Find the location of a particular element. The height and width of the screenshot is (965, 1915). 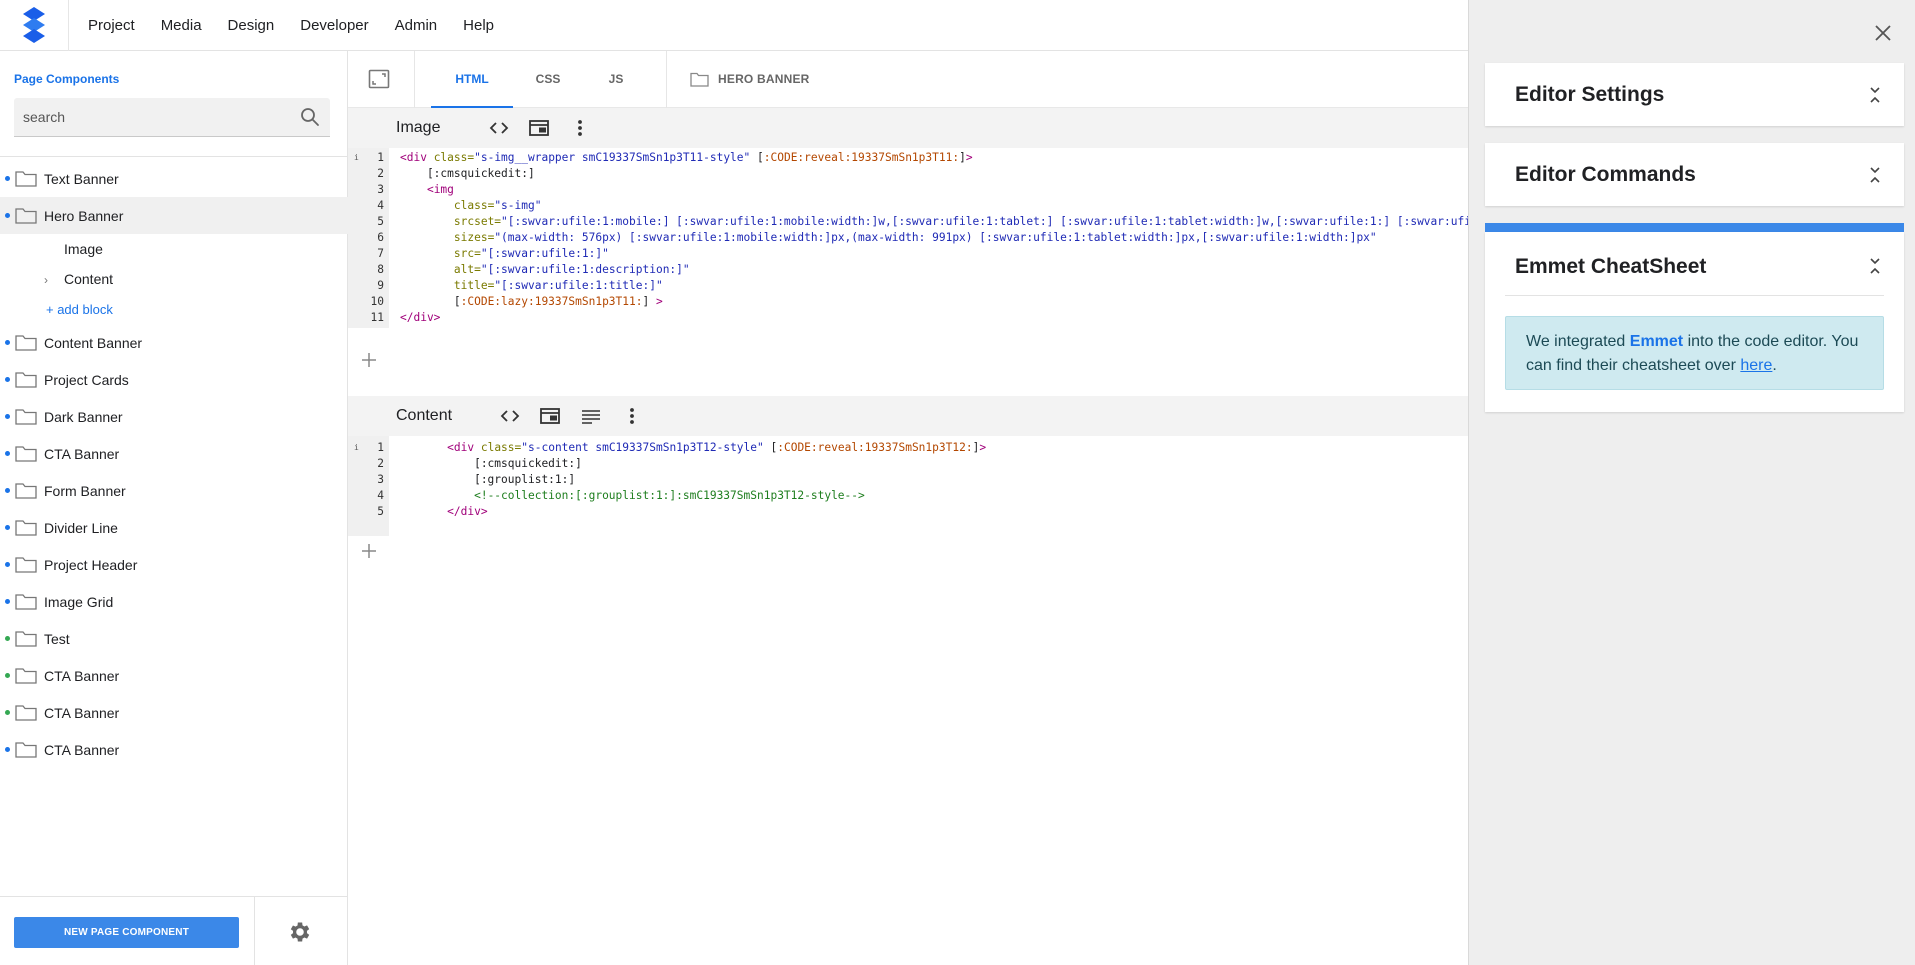

menu-design: Design is located at coordinates (251, 25).